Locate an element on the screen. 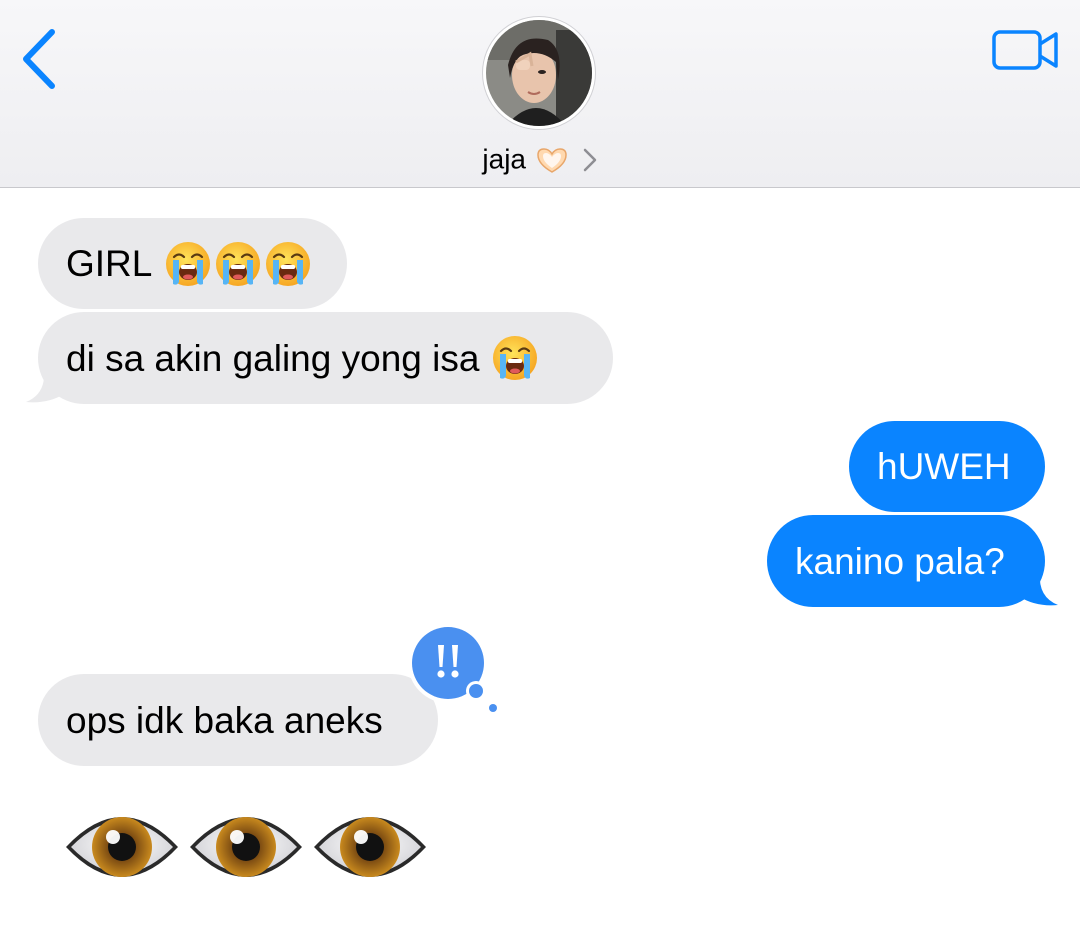  message-received: di sa akin galing yong isa is located at coordinates (325, 358).